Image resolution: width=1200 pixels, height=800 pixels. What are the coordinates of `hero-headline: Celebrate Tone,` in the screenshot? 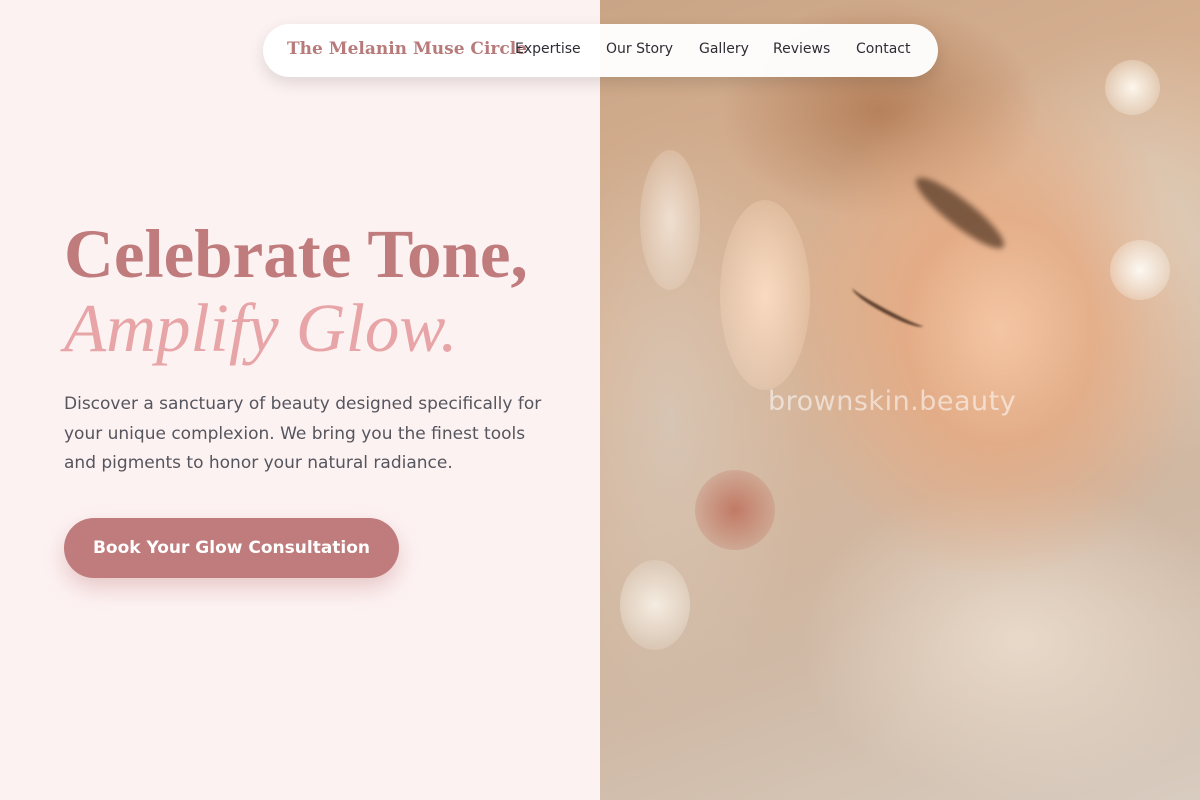 It's located at (296, 254).